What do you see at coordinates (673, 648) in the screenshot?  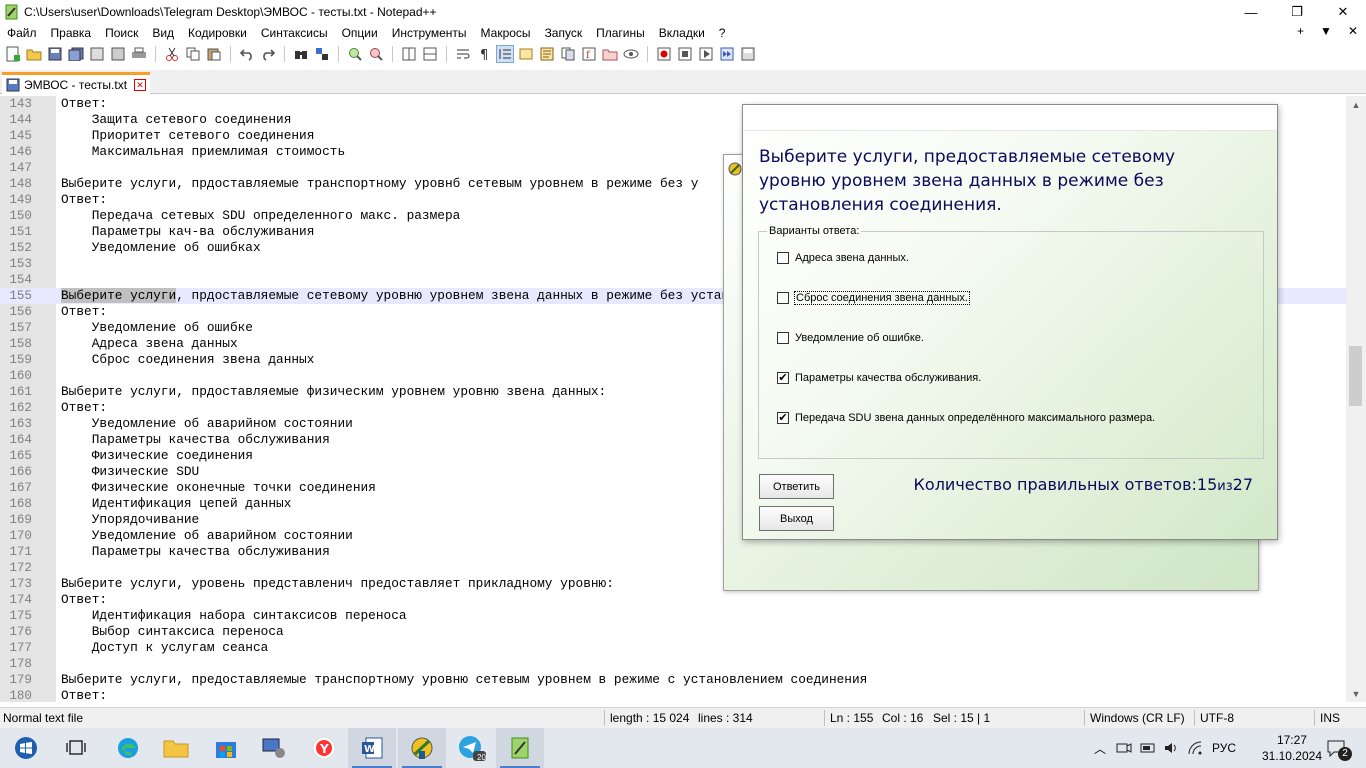 I see `editor-line: 177 Доступ к услугам сеанса` at bounding box center [673, 648].